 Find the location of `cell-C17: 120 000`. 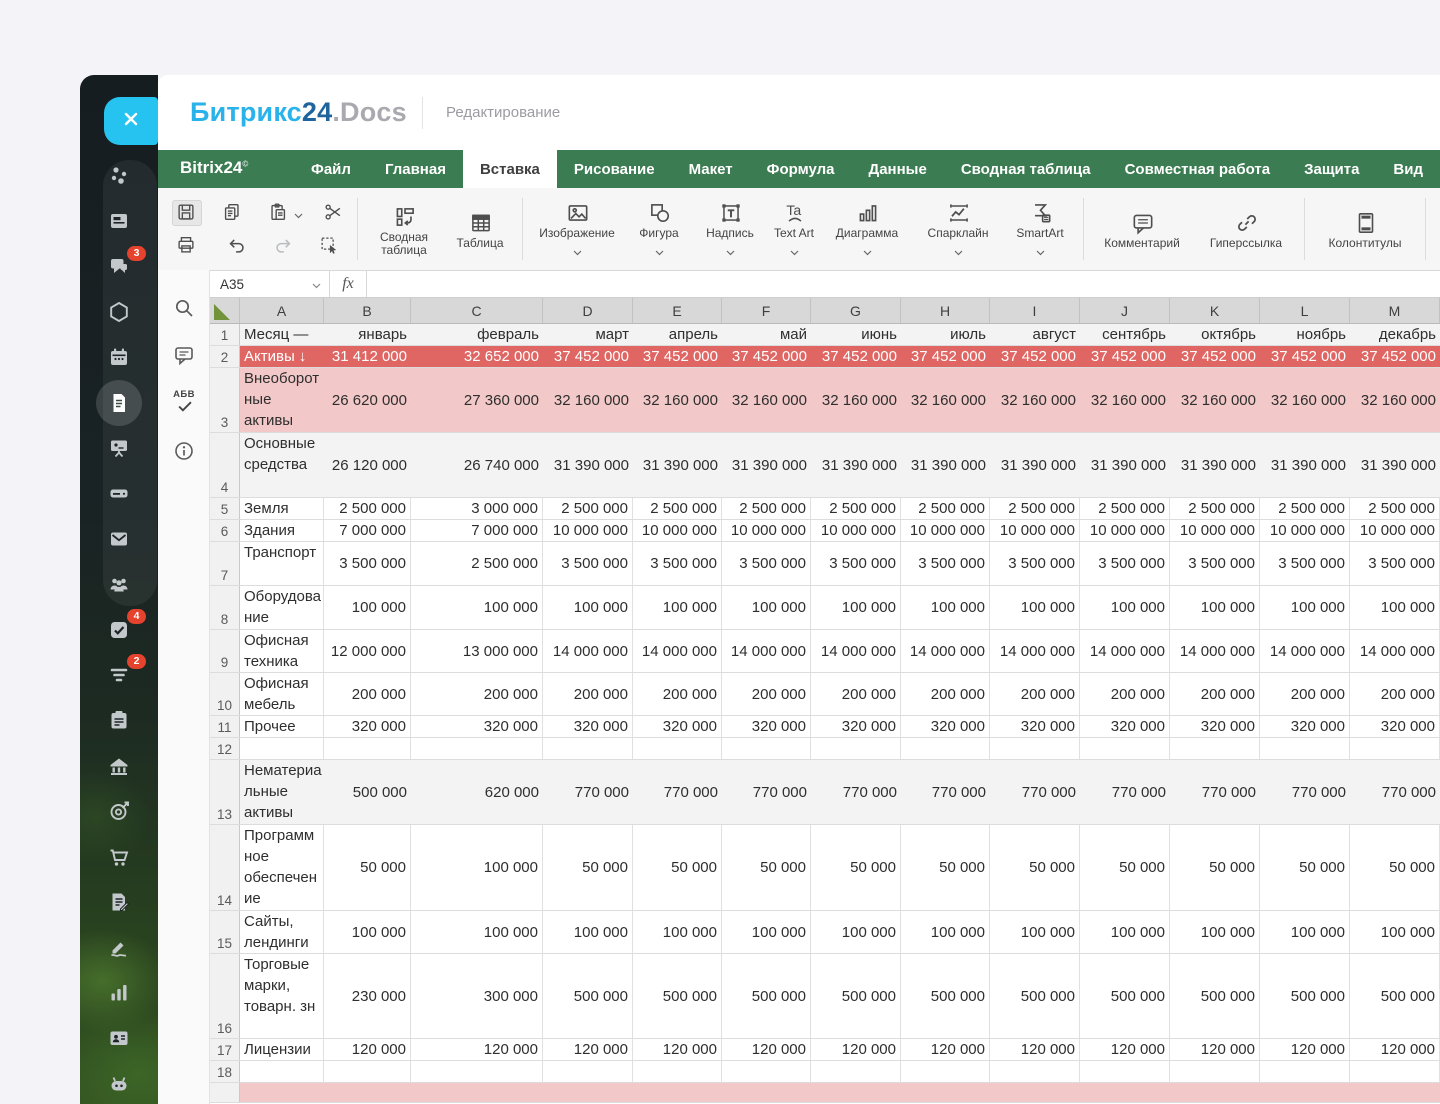

cell-C17: 120 000 is located at coordinates (477, 1049).